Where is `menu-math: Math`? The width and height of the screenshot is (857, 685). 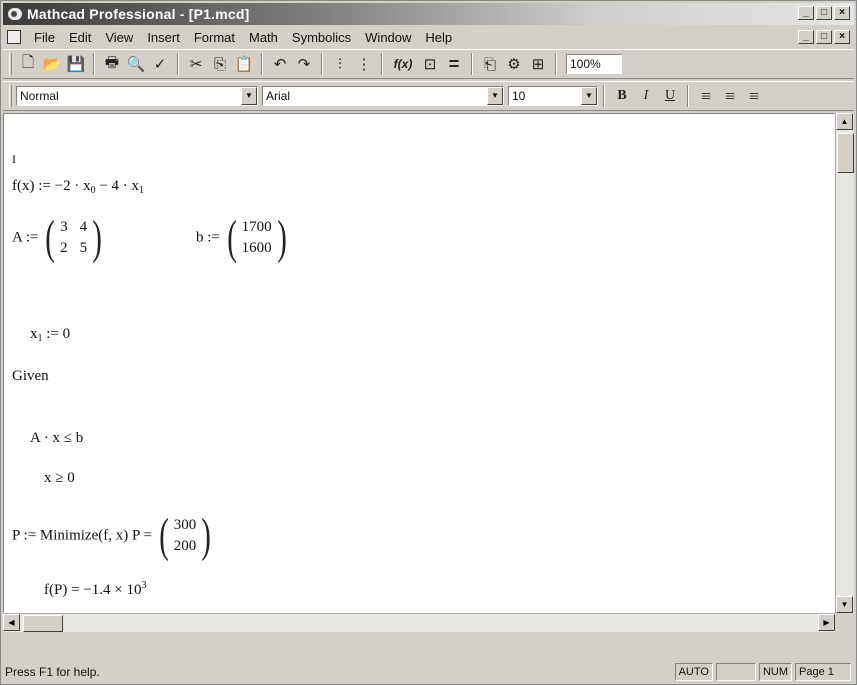 menu-math: Math is located at coordinates (263, 37).